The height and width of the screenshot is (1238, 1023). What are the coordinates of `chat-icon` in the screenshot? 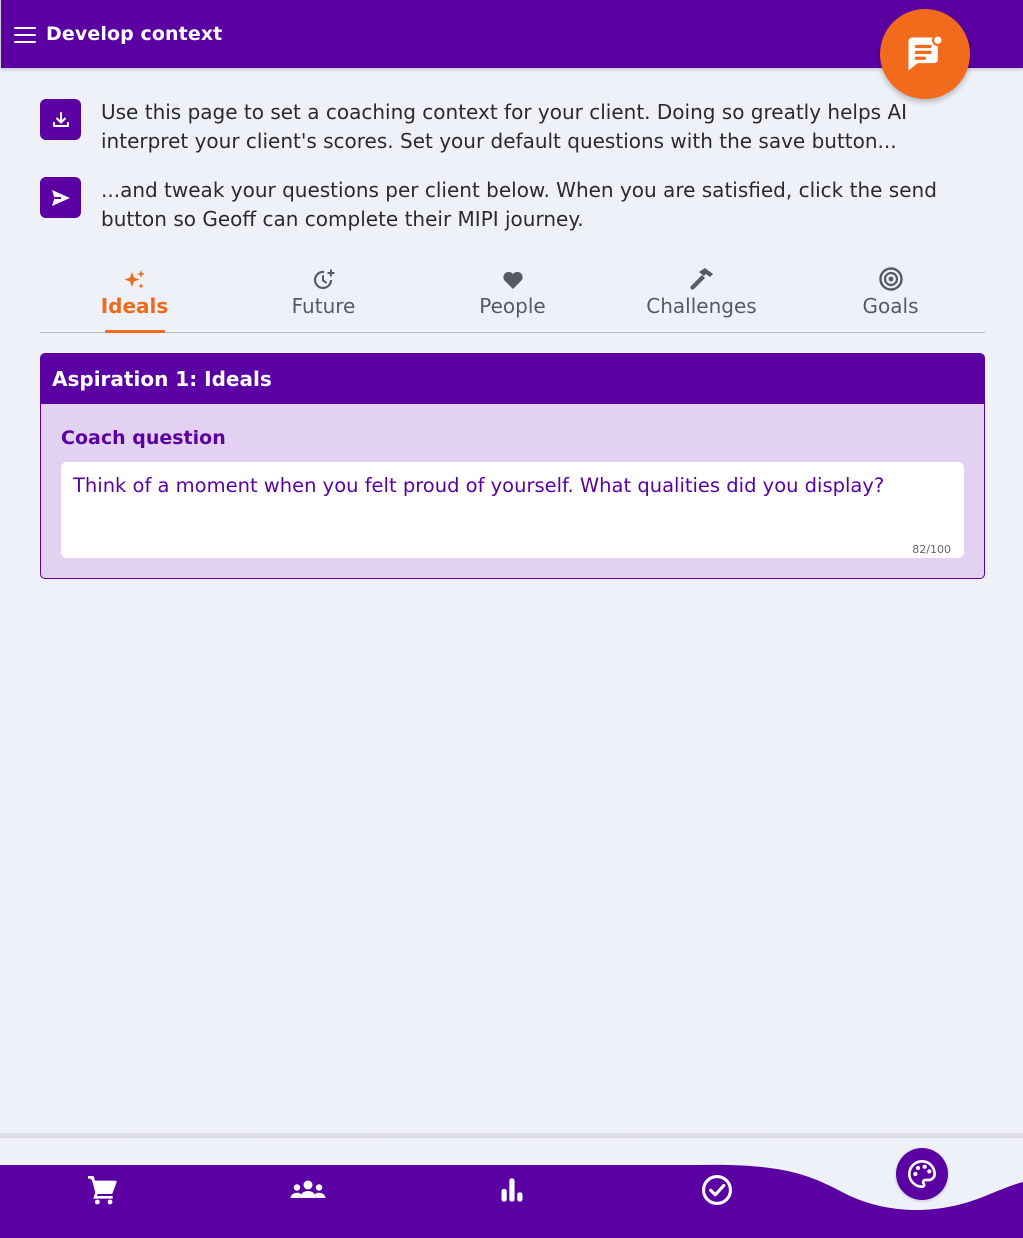 It's located at (926, 52).